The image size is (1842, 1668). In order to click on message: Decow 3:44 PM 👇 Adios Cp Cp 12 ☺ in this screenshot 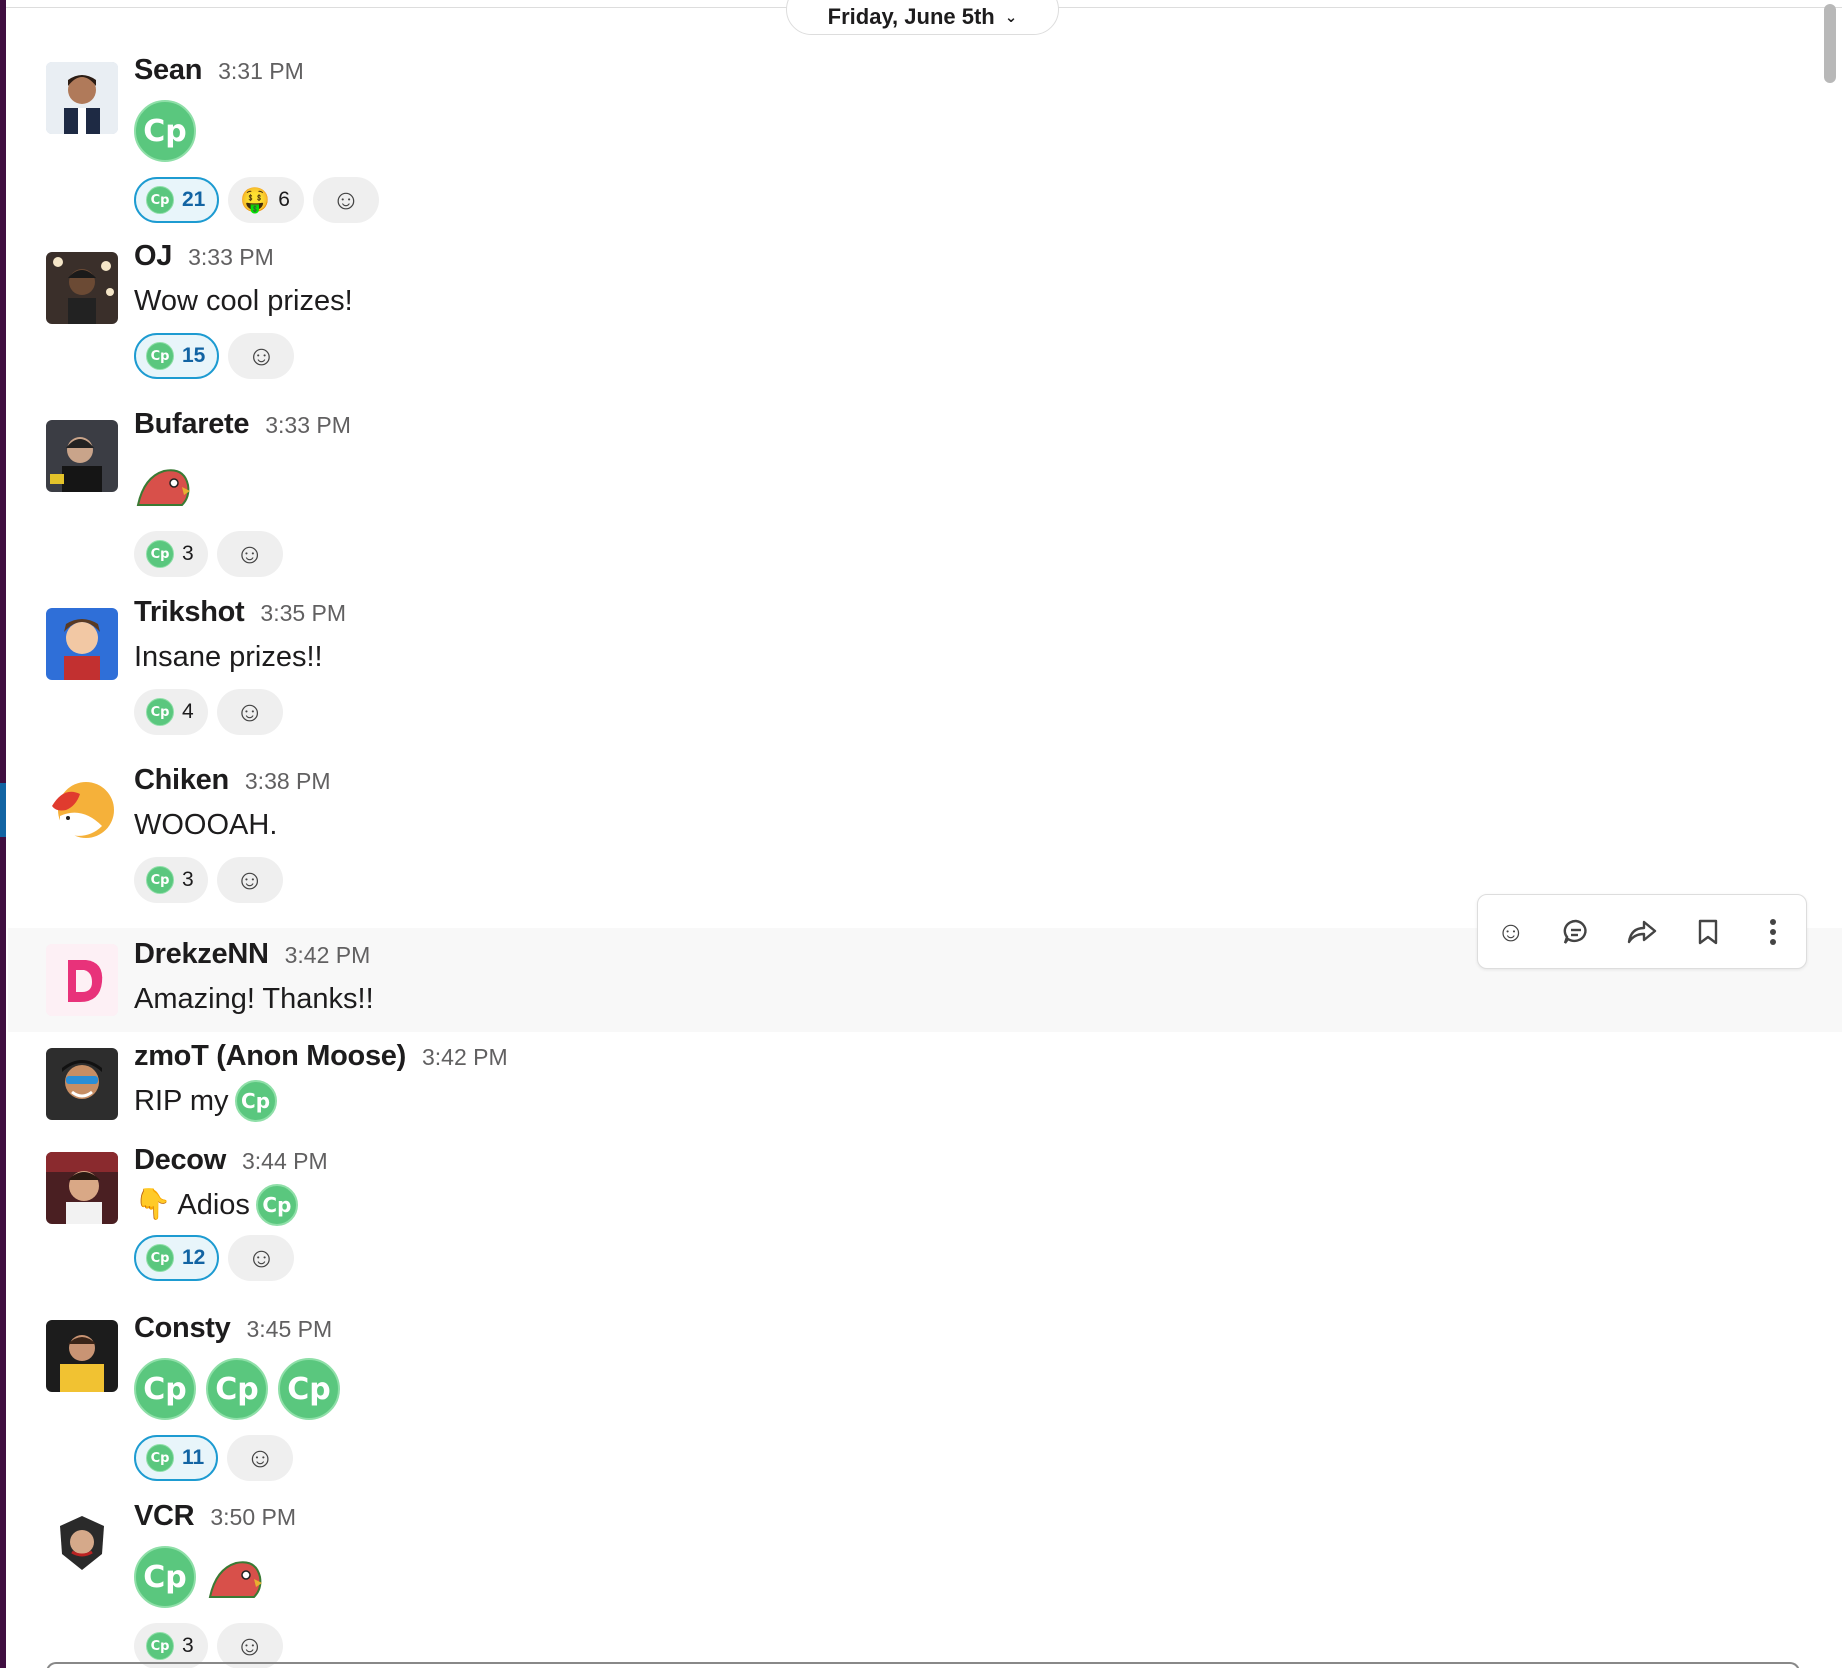, I will do `click(925, 1224)`.